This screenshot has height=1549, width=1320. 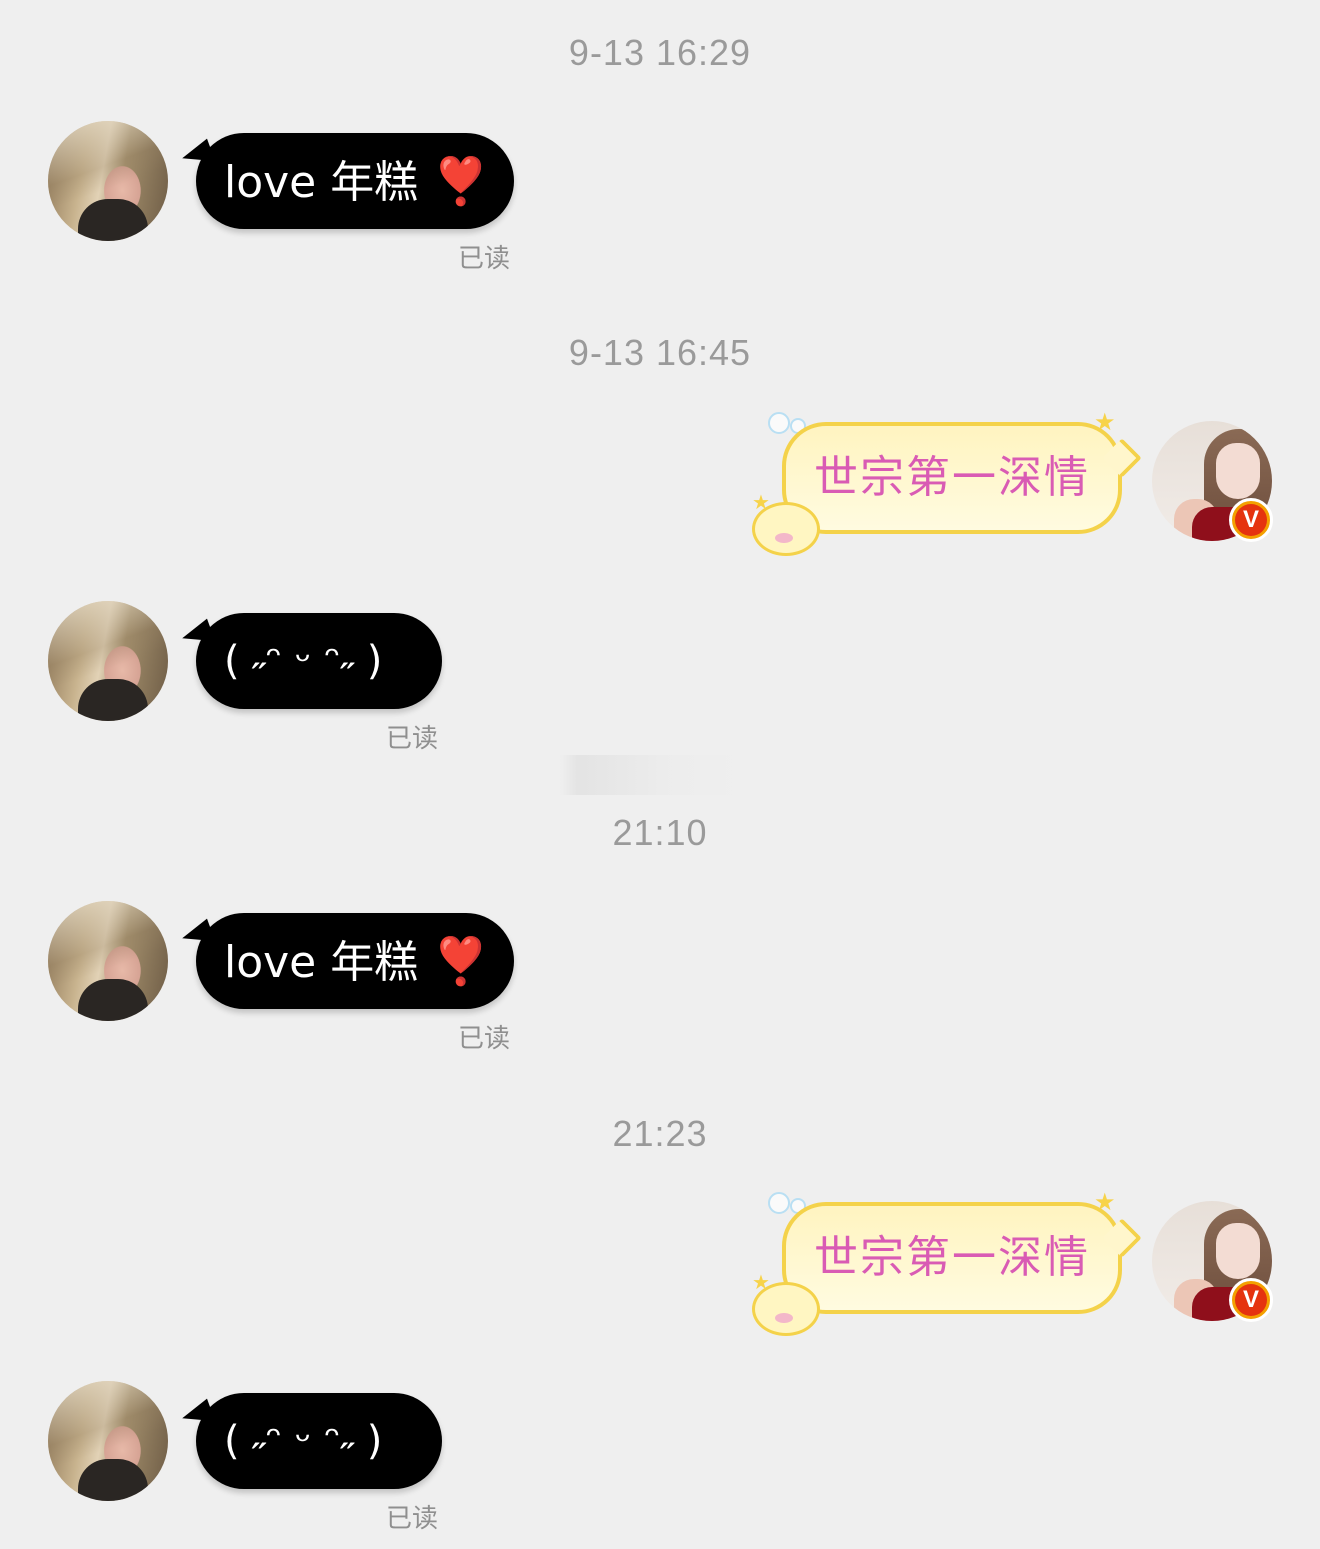 What do you see at coordinates (660, 1133) in the screenshot?
I see `timestamp: 21:23` at bounding box center [660, 1133].